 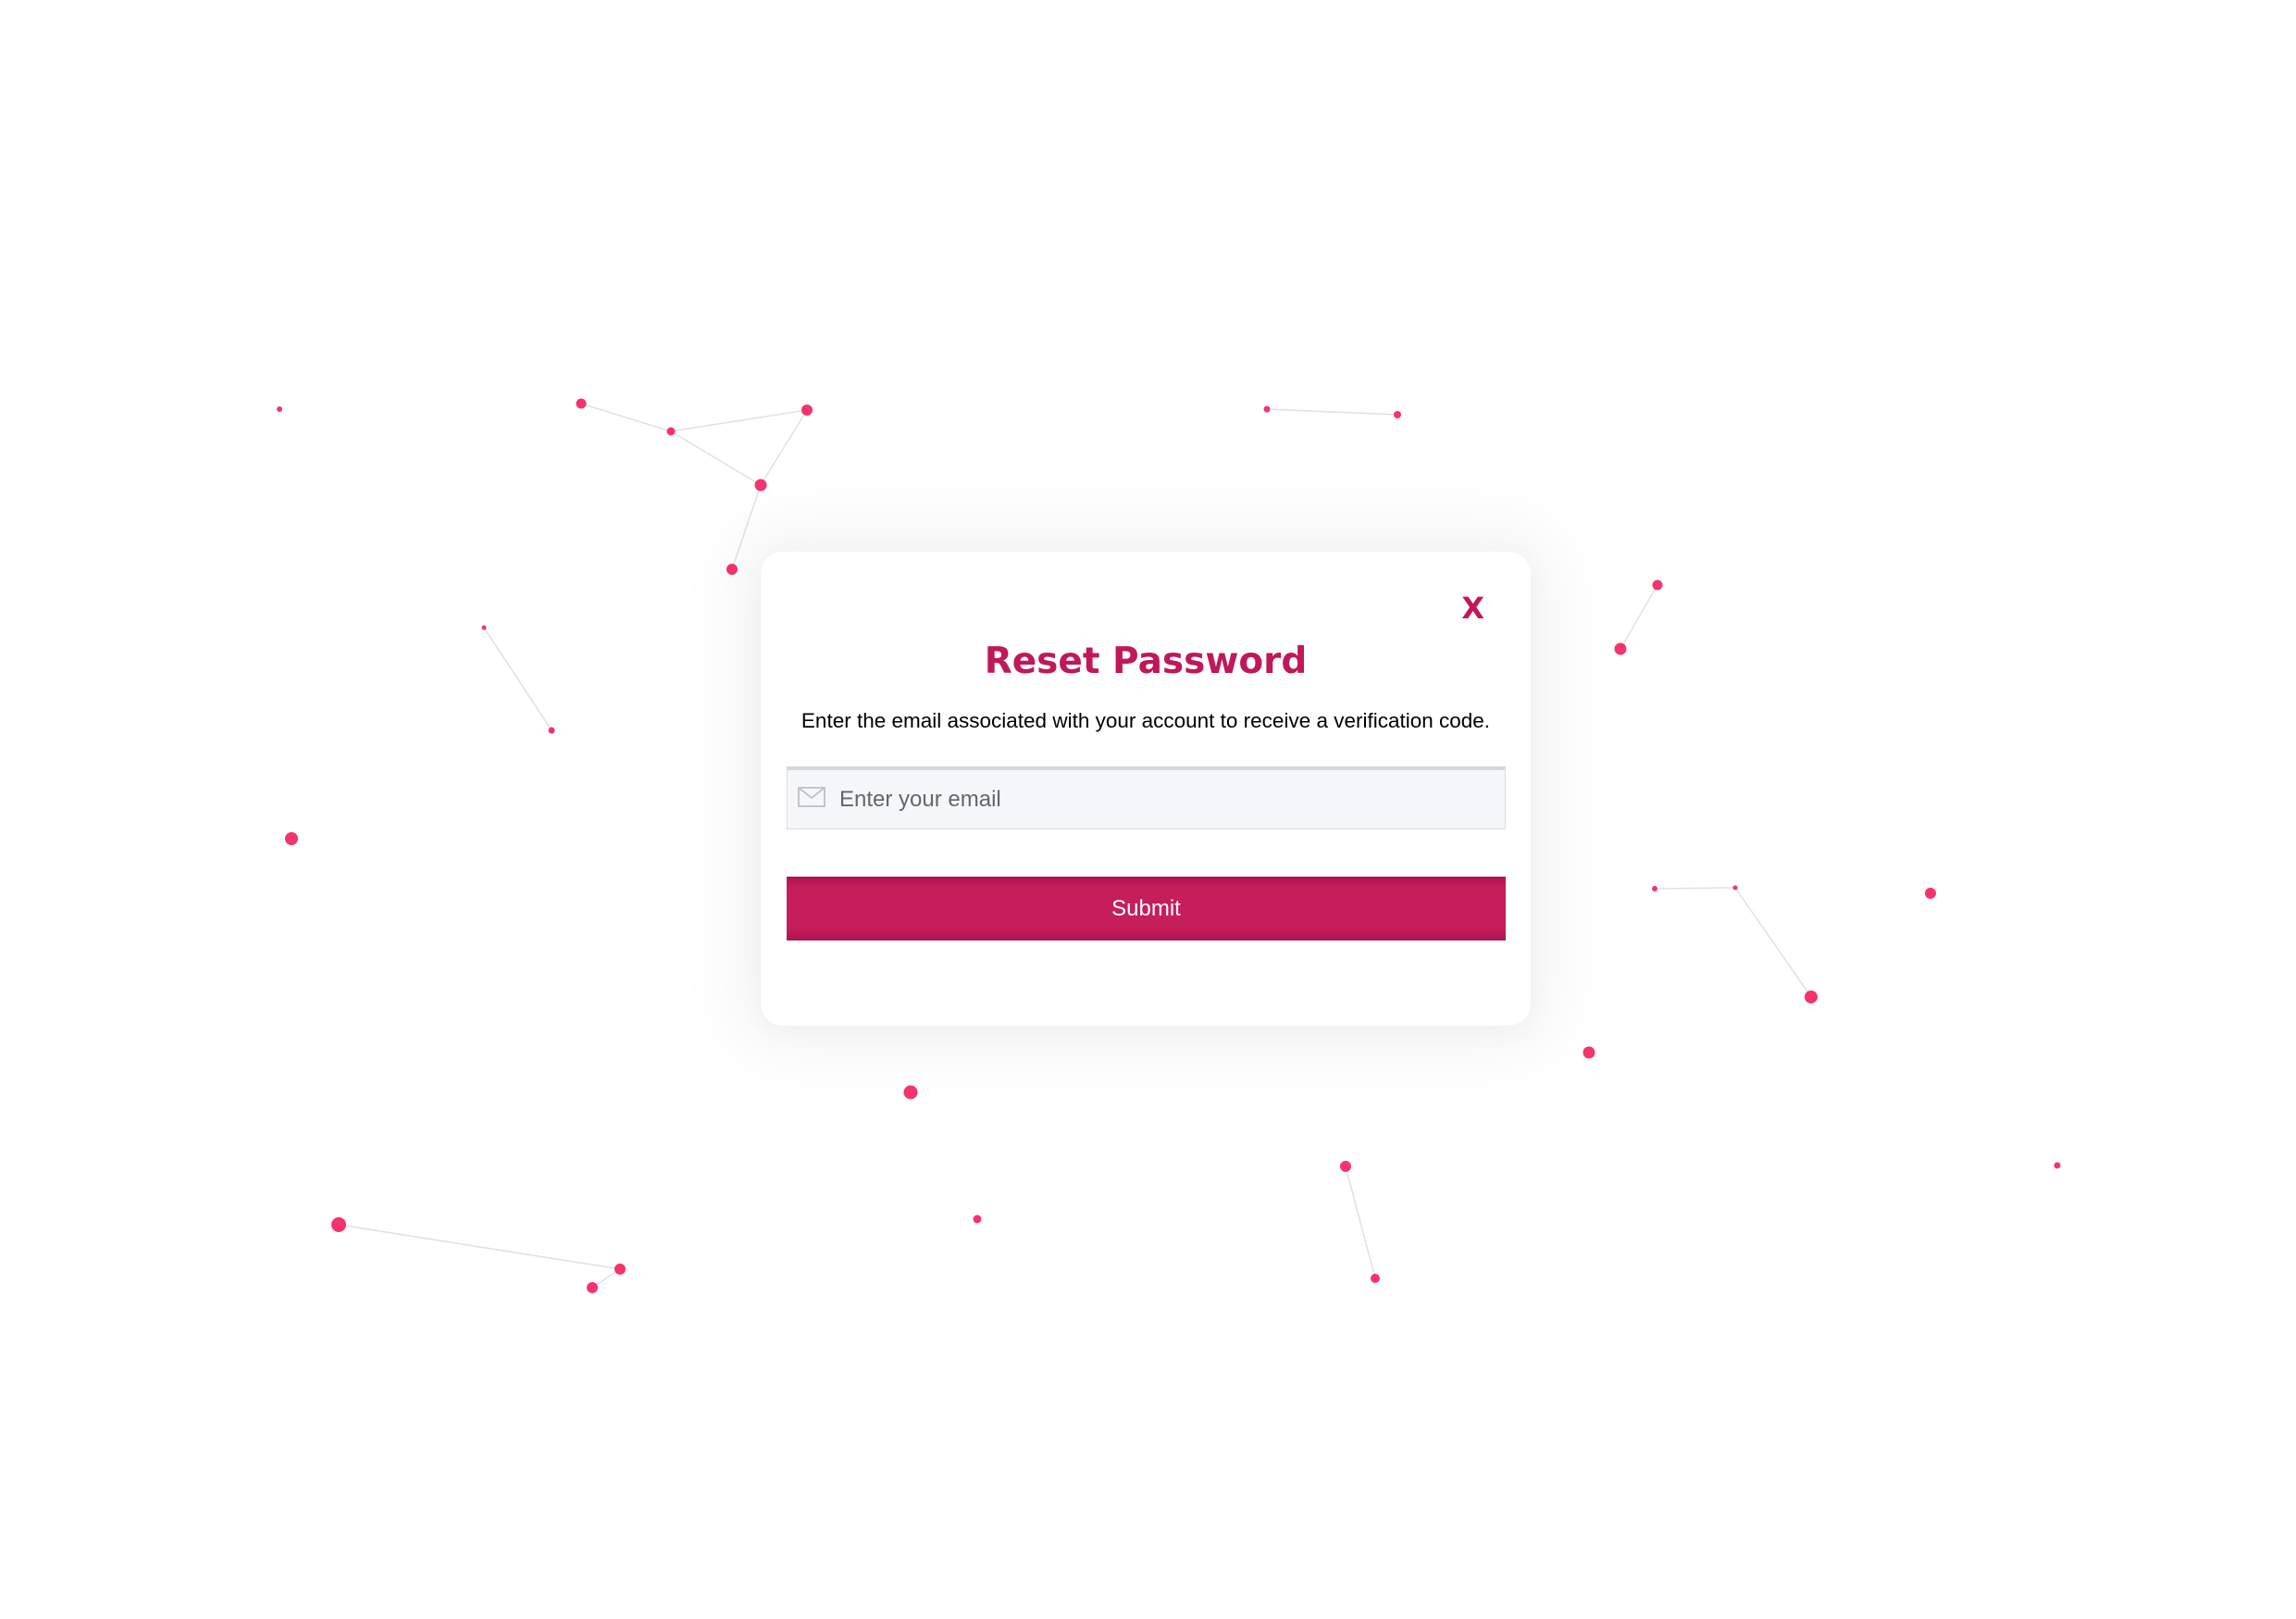 I want to click on email-field, so click(x=1147, y=798).